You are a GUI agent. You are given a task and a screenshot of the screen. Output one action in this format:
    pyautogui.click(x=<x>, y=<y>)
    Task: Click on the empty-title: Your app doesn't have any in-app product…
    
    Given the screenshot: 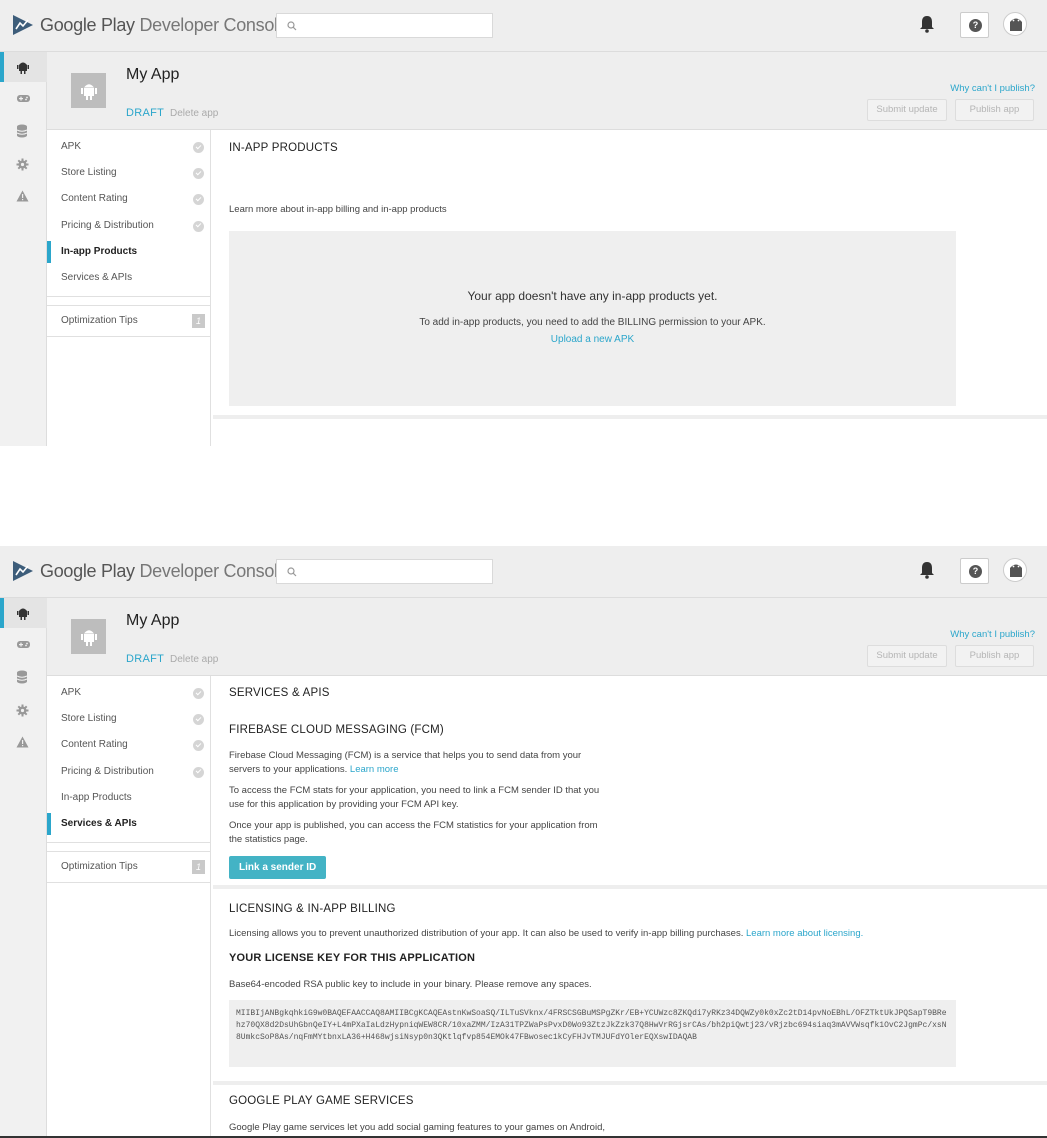 What is the action you would take?
    pyautogui.click(x=592, y=296)
    